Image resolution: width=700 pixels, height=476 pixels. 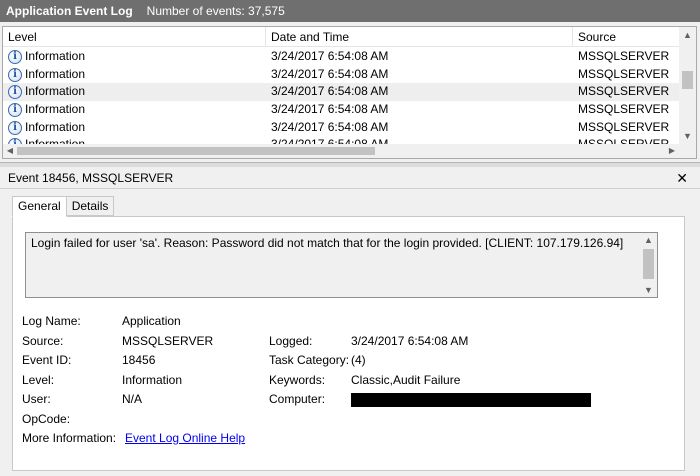 I want to click on list-horizontal-scrollbar: ◀ ▶, so click(x=341, y=151).